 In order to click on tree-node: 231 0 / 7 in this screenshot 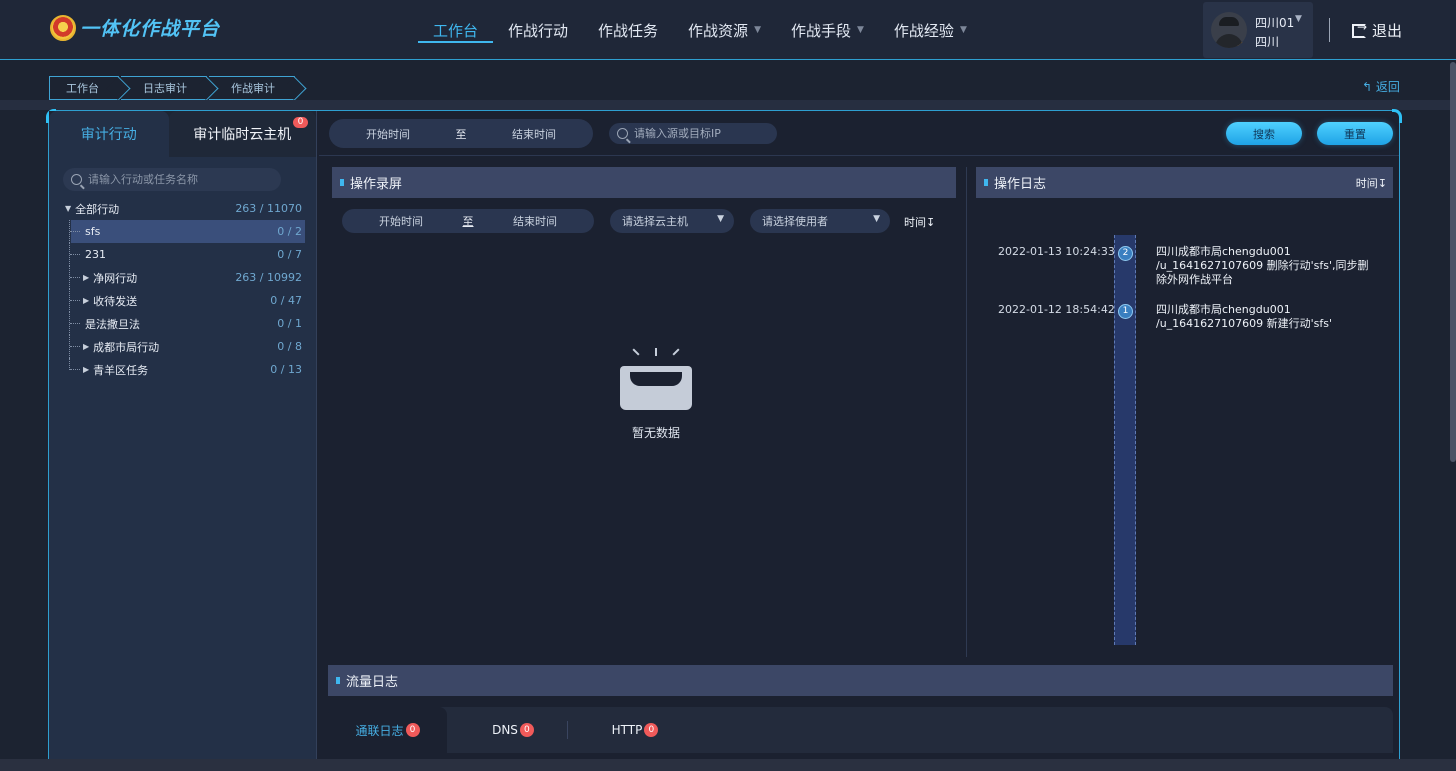, I will do `click(183, 254)`.